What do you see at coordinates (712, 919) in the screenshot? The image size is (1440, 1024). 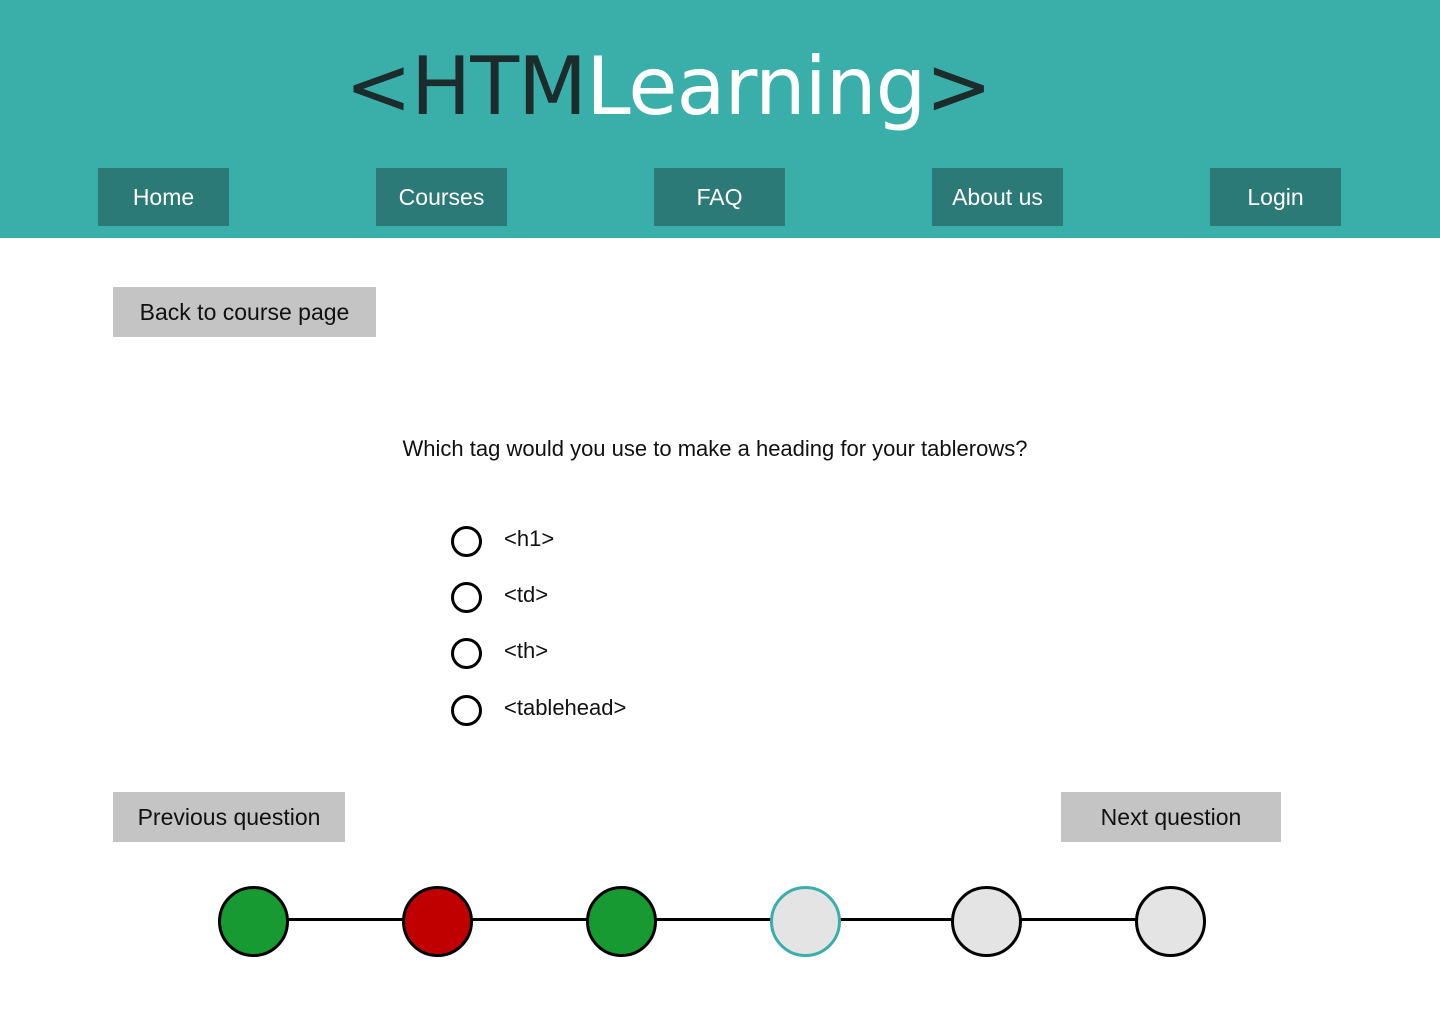 I see `progress-line` at bounding box center [712, 919].